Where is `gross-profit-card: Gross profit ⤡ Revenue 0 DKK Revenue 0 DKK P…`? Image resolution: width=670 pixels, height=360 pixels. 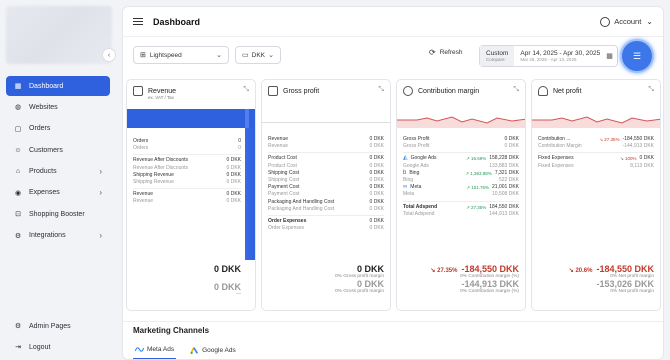
gross-profit-card: Gross profit ⤡ Revenue 0 DKK Revenue 0 DKK P… is located at coordinates (326, 195).